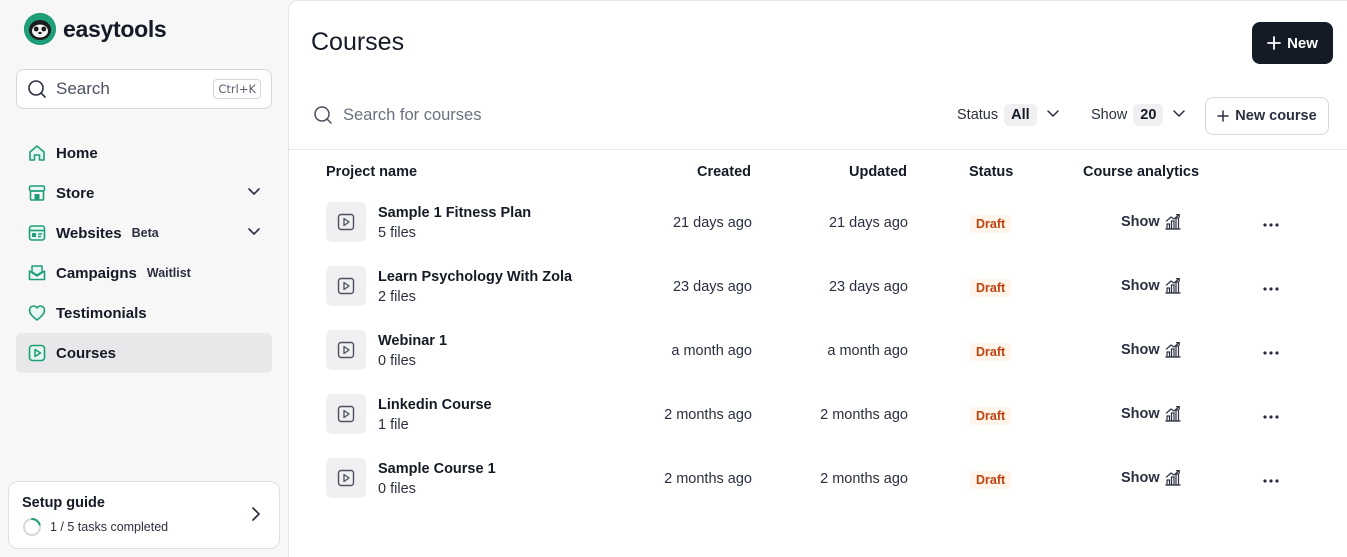 This screenshot has width=1347, height=557. I want to click on sidebar-item-label: Courses, so click(86, 353).